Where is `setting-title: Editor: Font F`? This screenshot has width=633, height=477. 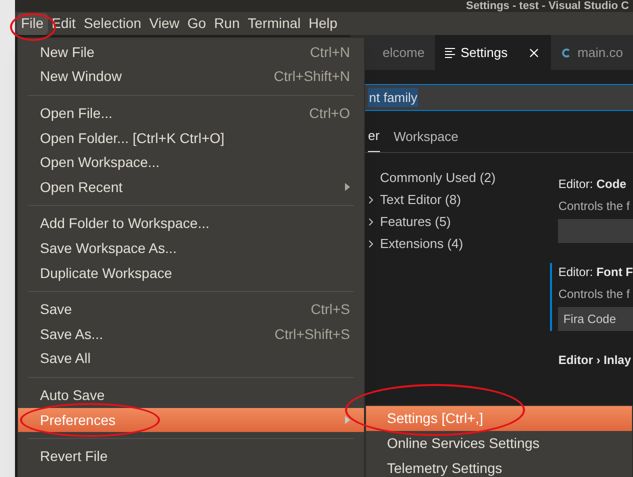
setting-title: Editor: Font F is located at coordinates (595, 272).